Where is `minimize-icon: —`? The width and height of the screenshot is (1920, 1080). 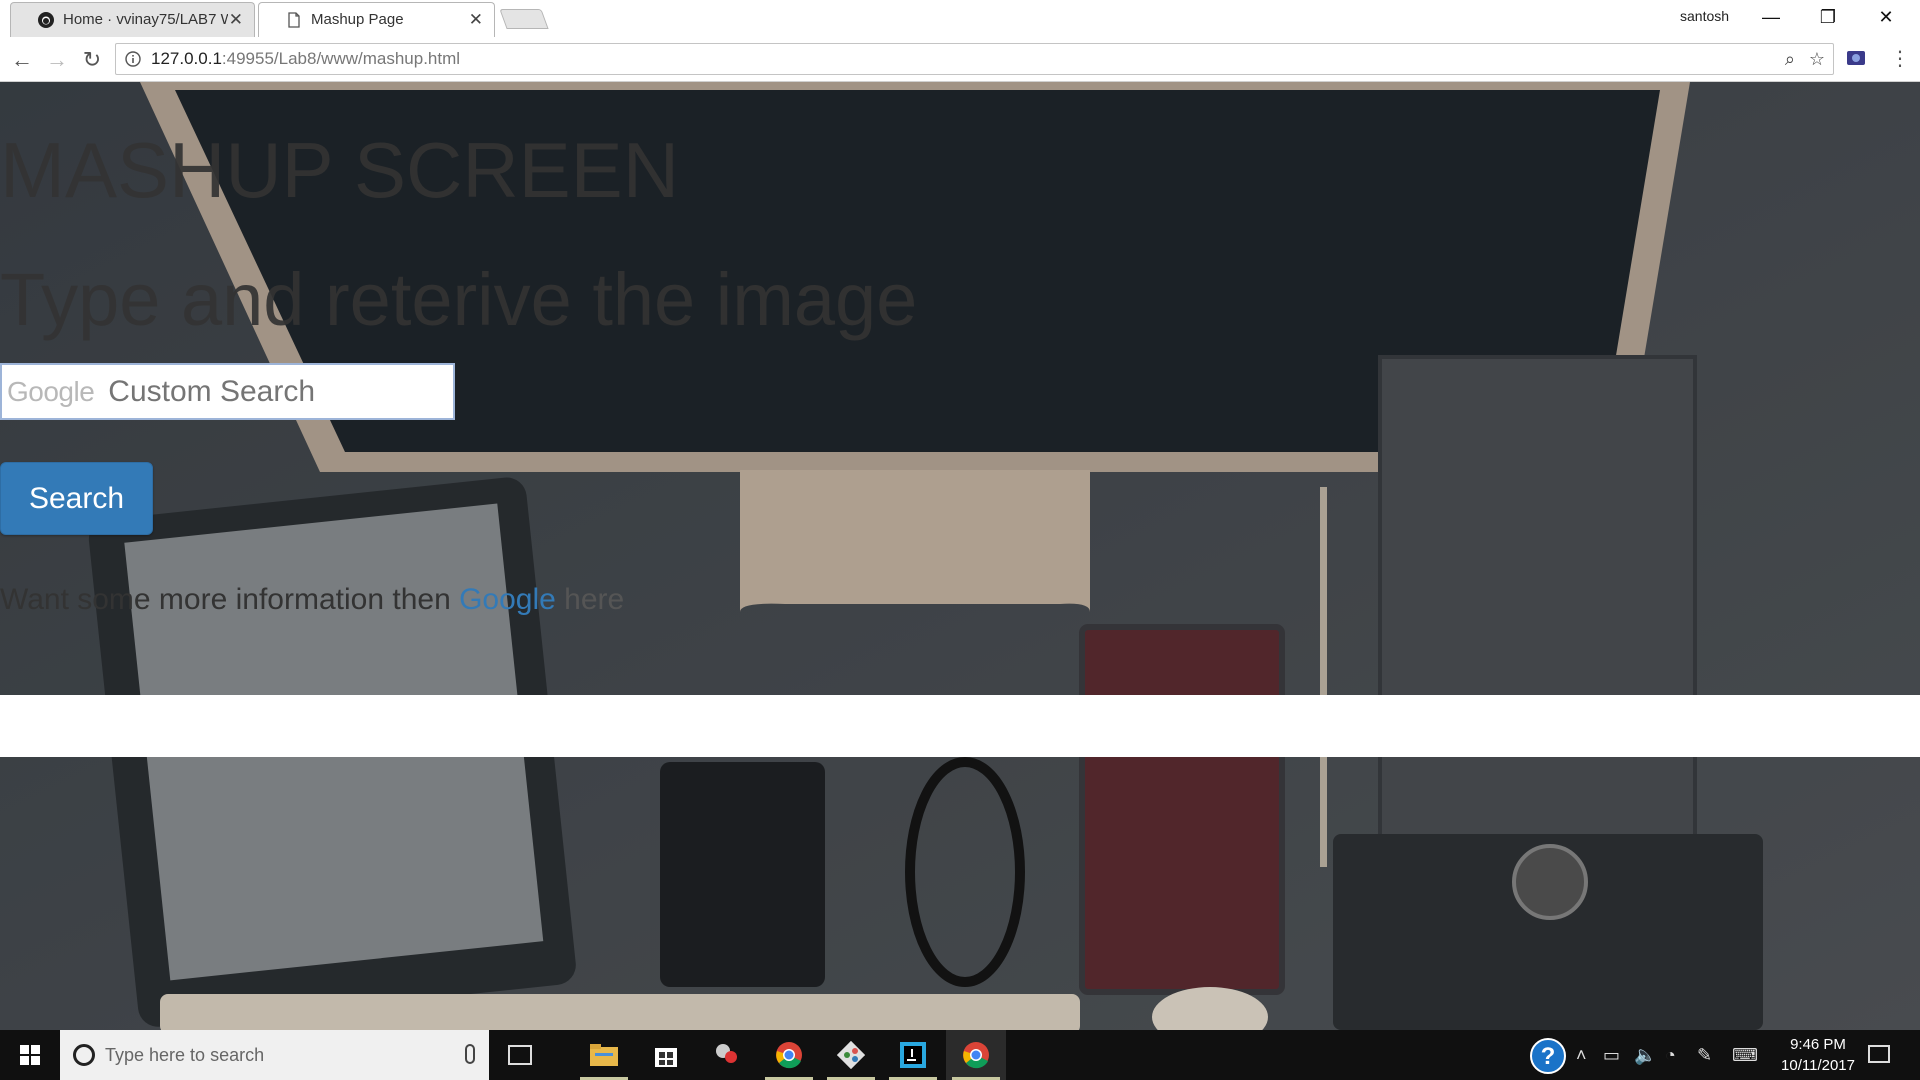 minimize-icon: — is located at coordinates (1771, 17).